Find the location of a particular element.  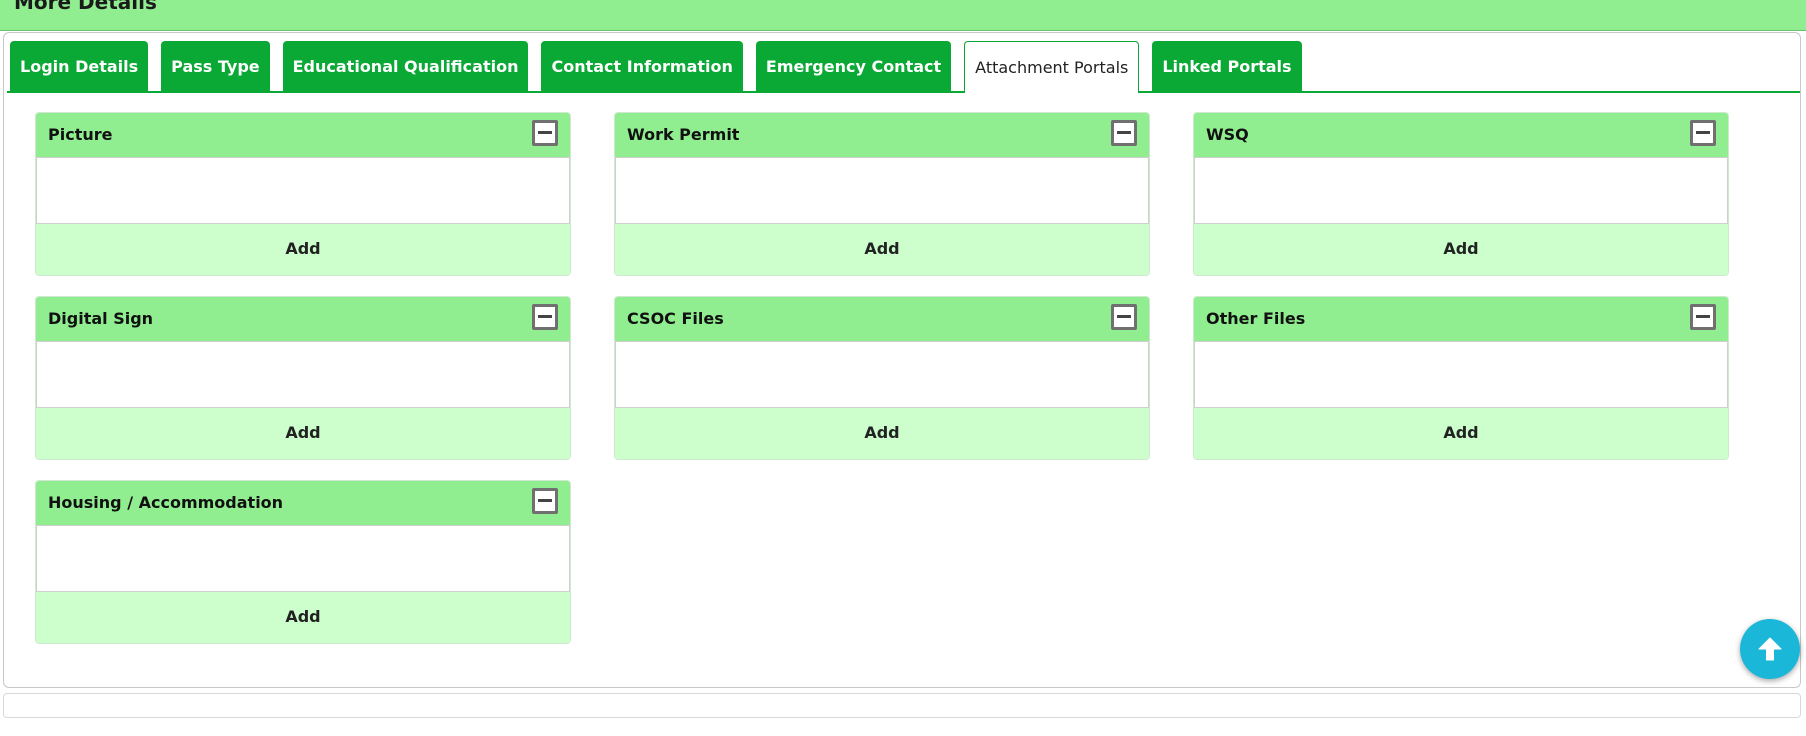

attachment-card-digital-sign: Digital Sign Add is located at coordinates (303, 378).